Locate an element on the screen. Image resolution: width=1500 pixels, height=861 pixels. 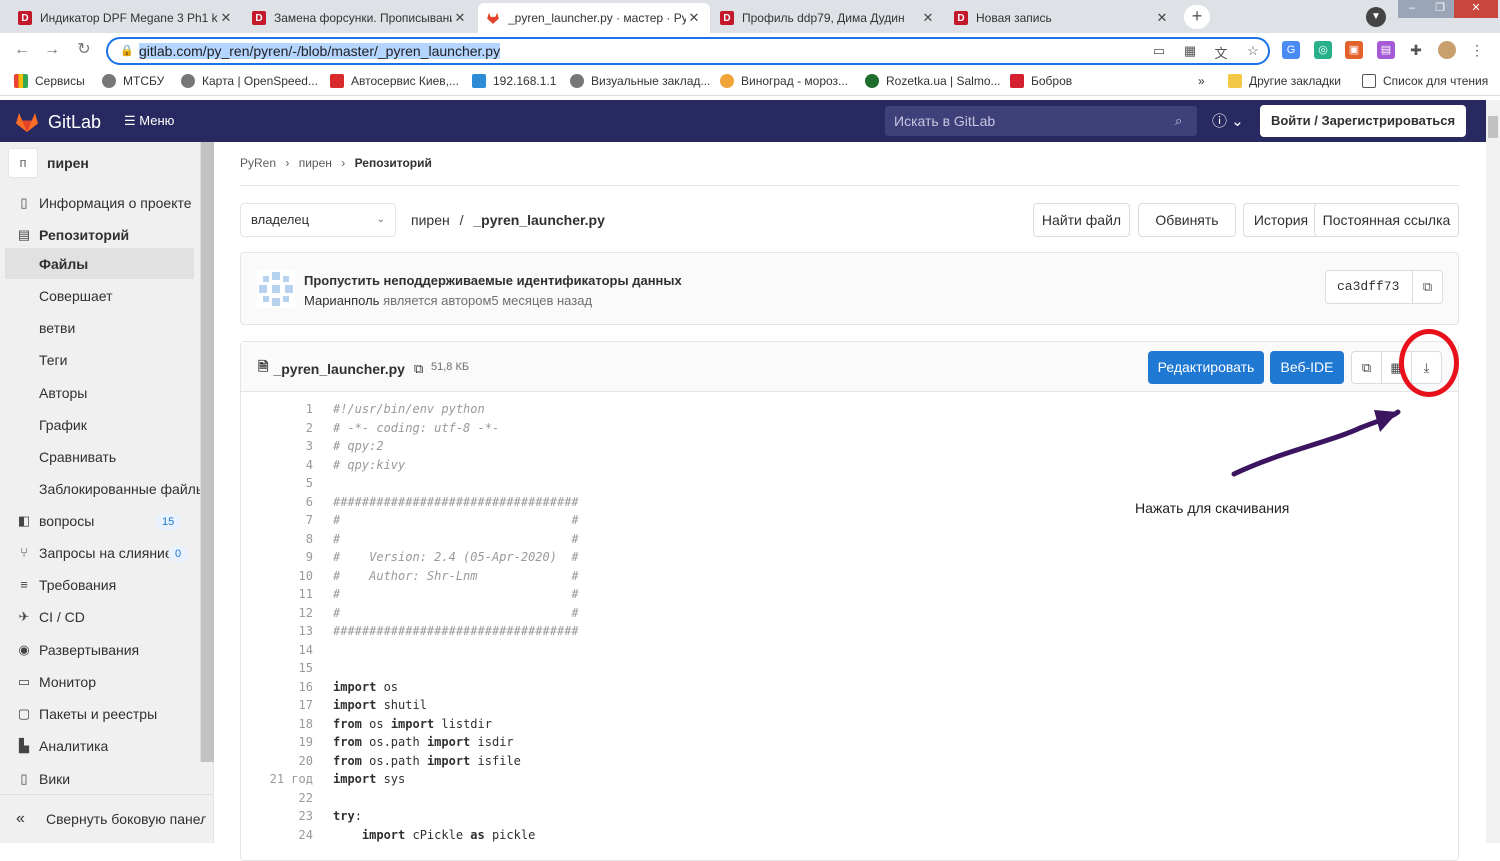
maximize-icon: ❐ is located at coordinates (1440, 9).